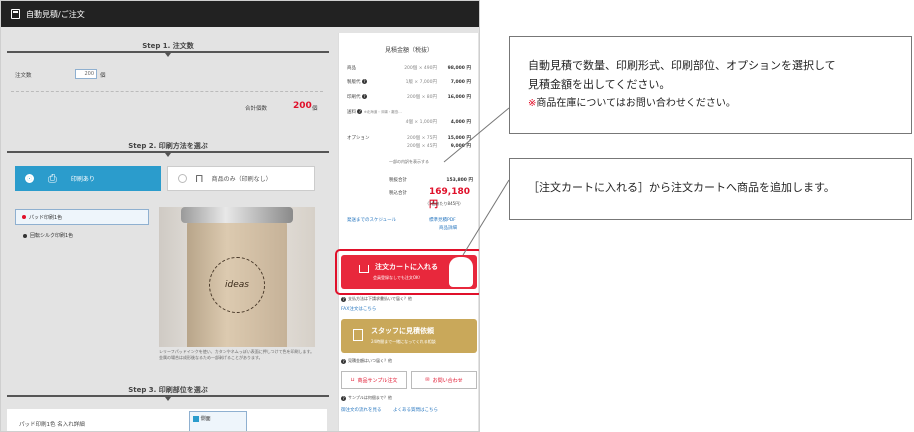 The height and width of the screenshot is (432, 914). I want to click on callout1-line2: 見積金額を出してください。, so click(599, 84).